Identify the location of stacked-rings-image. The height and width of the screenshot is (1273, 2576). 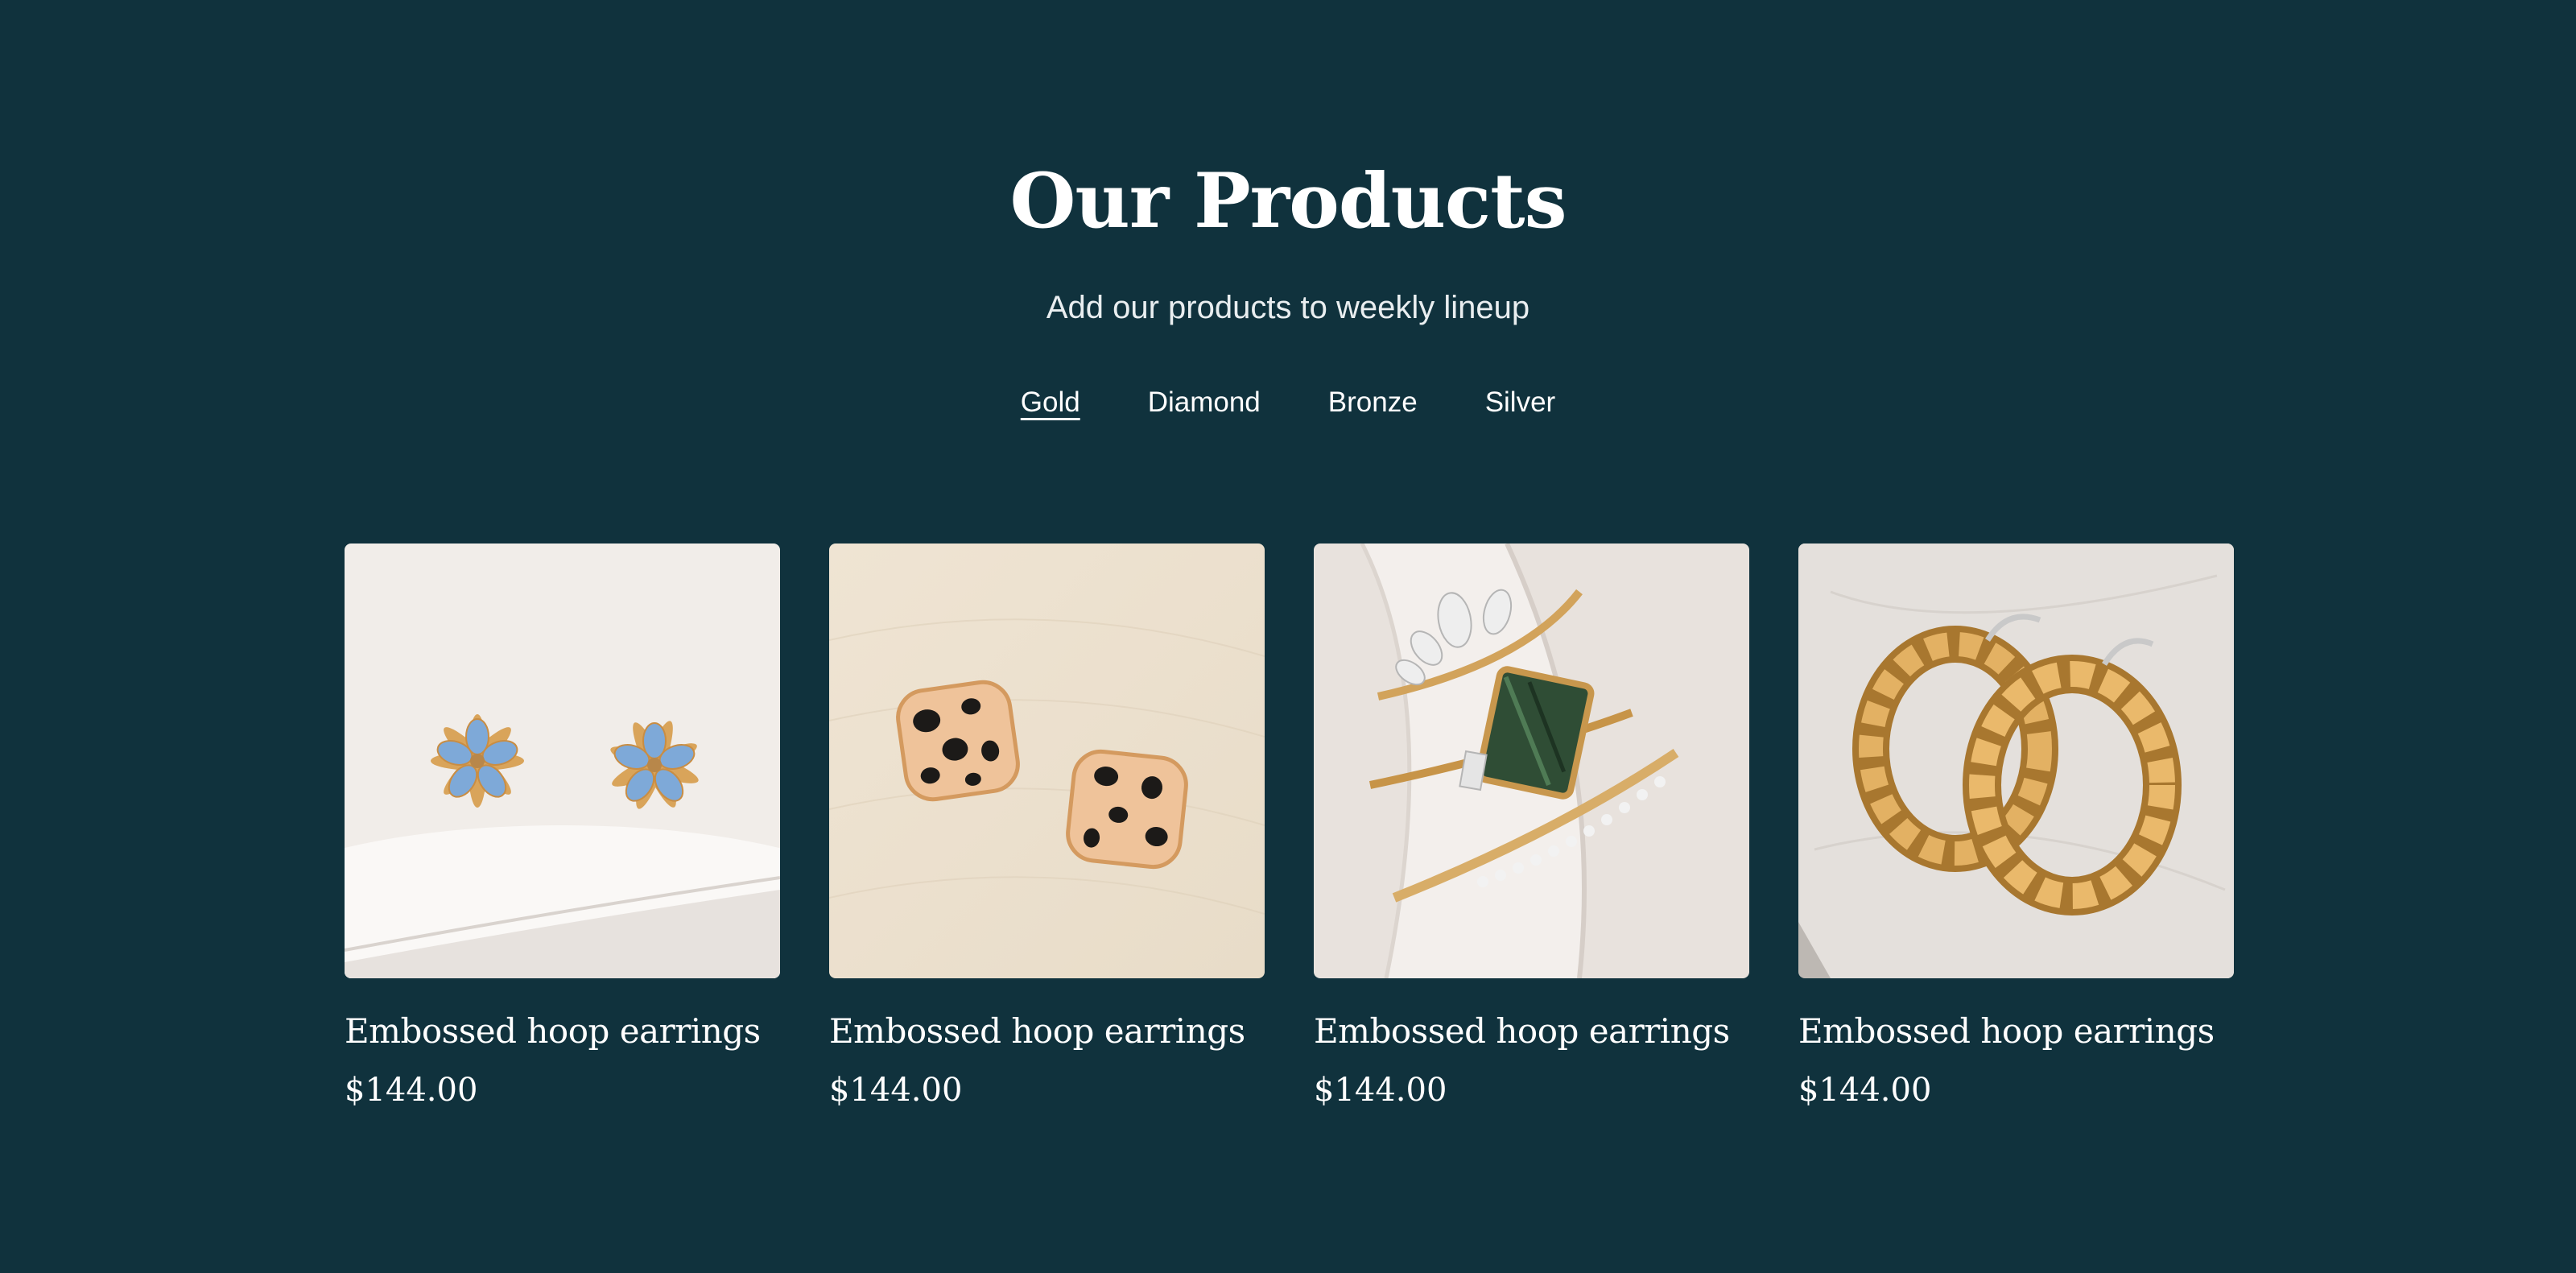
(1531, 761).